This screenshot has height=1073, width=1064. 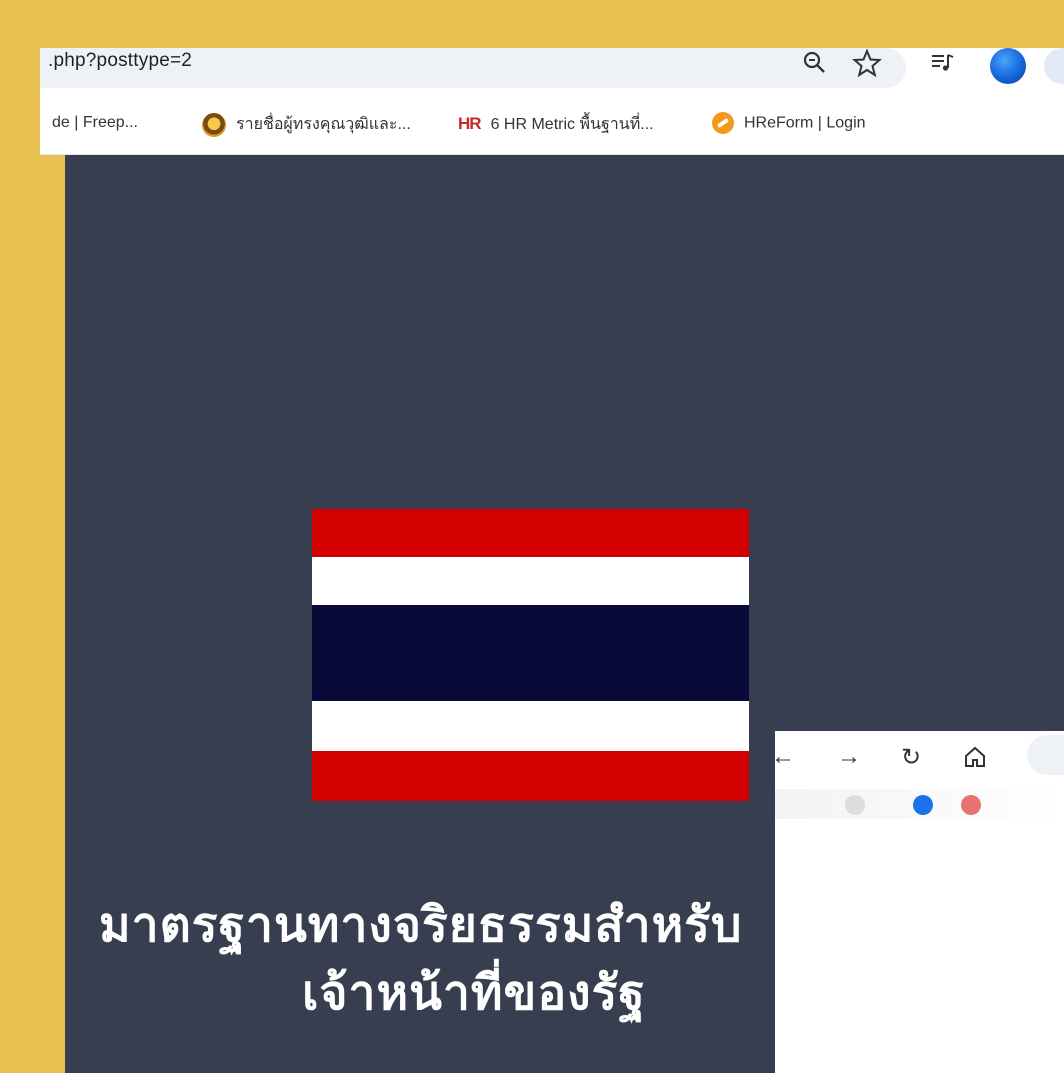 I want to click on hr-logo-icon: HR, so click(x=470, y=123).